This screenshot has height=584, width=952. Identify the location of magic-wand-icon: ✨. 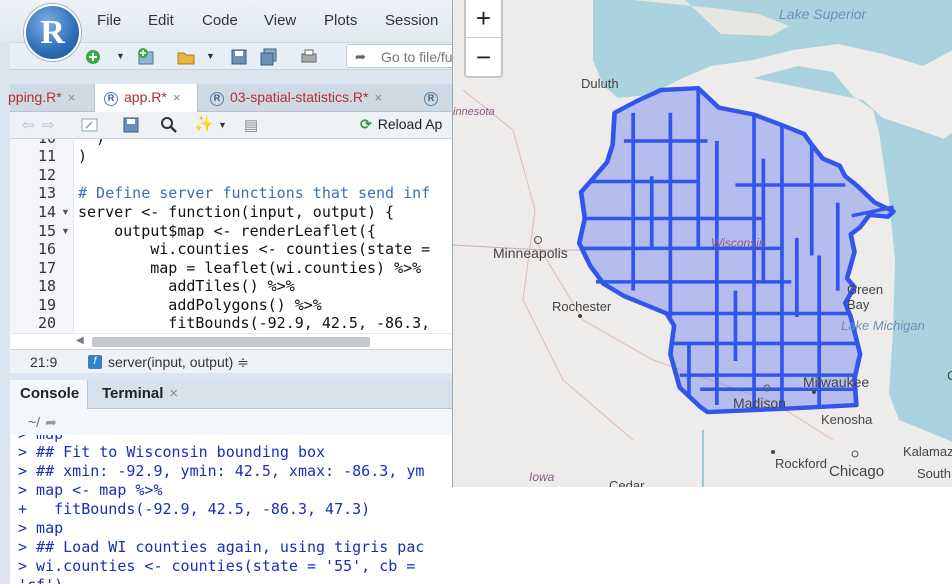
(204, 124).